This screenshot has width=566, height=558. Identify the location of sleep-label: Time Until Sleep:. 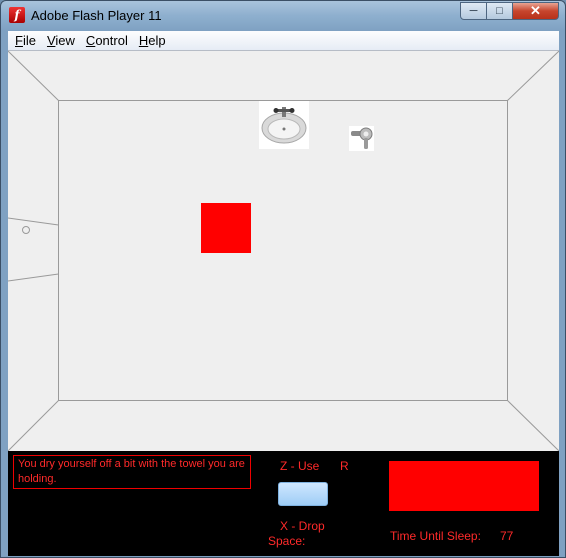
(435, 536).